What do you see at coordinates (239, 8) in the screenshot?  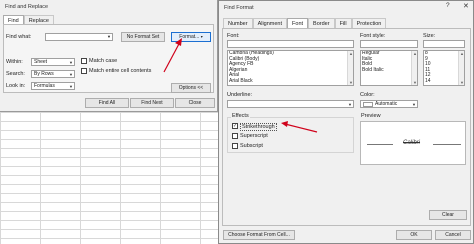 I see `dialog-title: Find Format` at bounding box center [239, 8].